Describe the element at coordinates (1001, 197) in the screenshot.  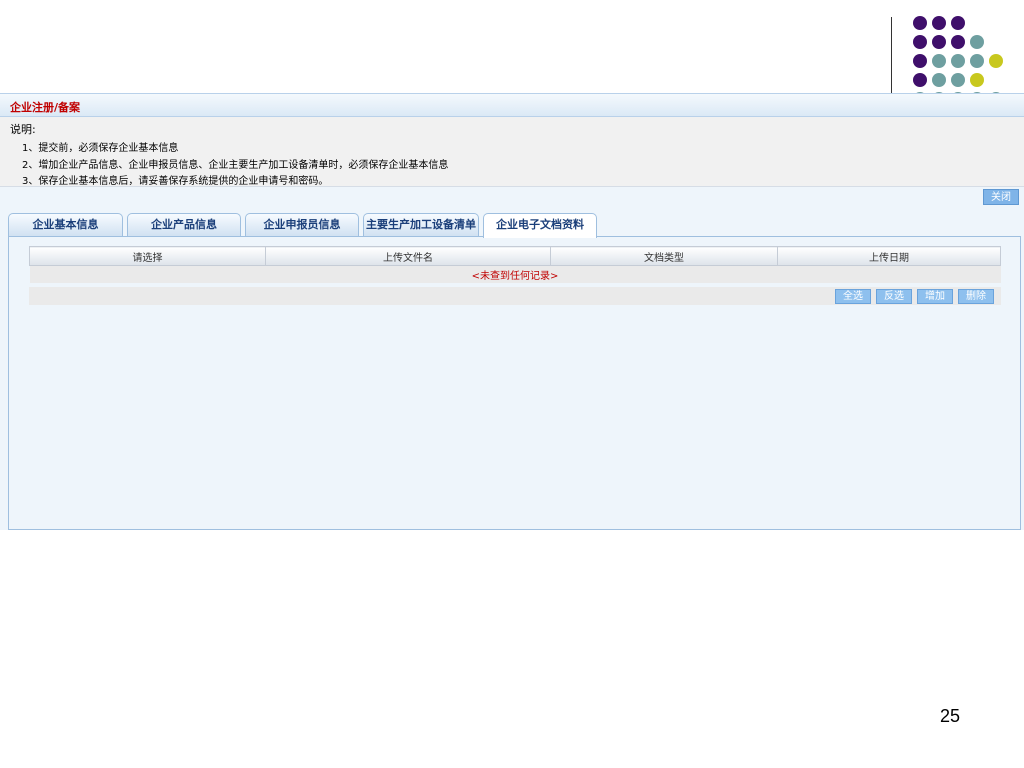
I see `close-button: 关闭` at that location.